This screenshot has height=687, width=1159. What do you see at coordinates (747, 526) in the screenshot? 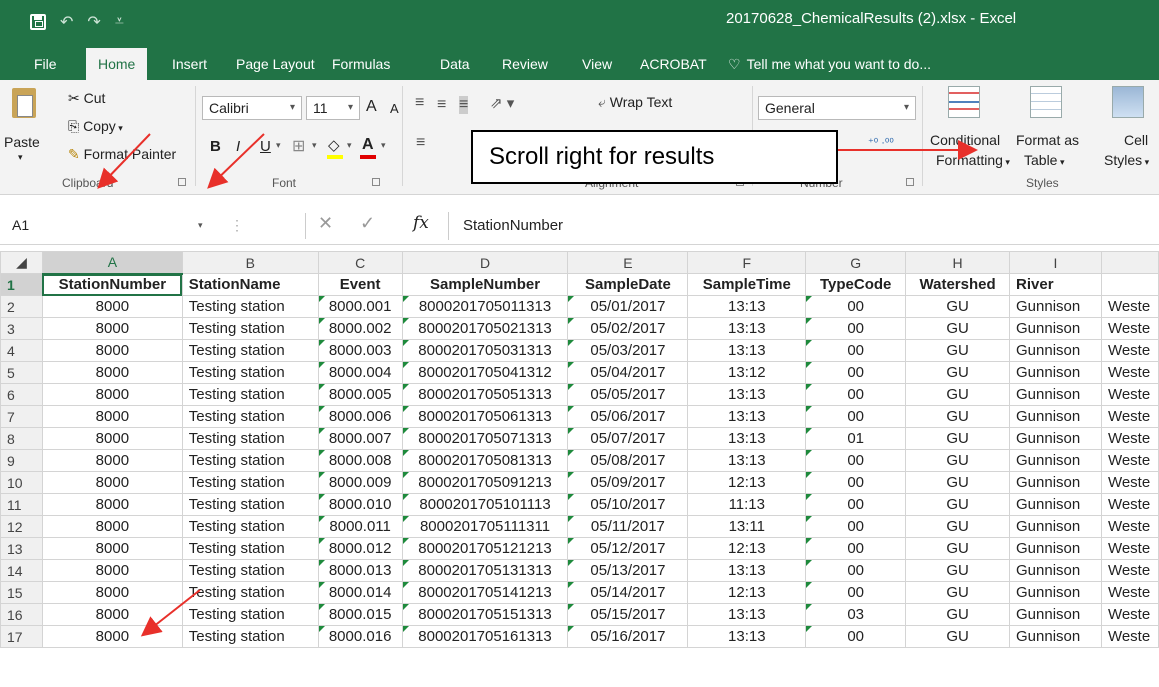
I see `cell: 13:11` at bounding box center [747, 526].